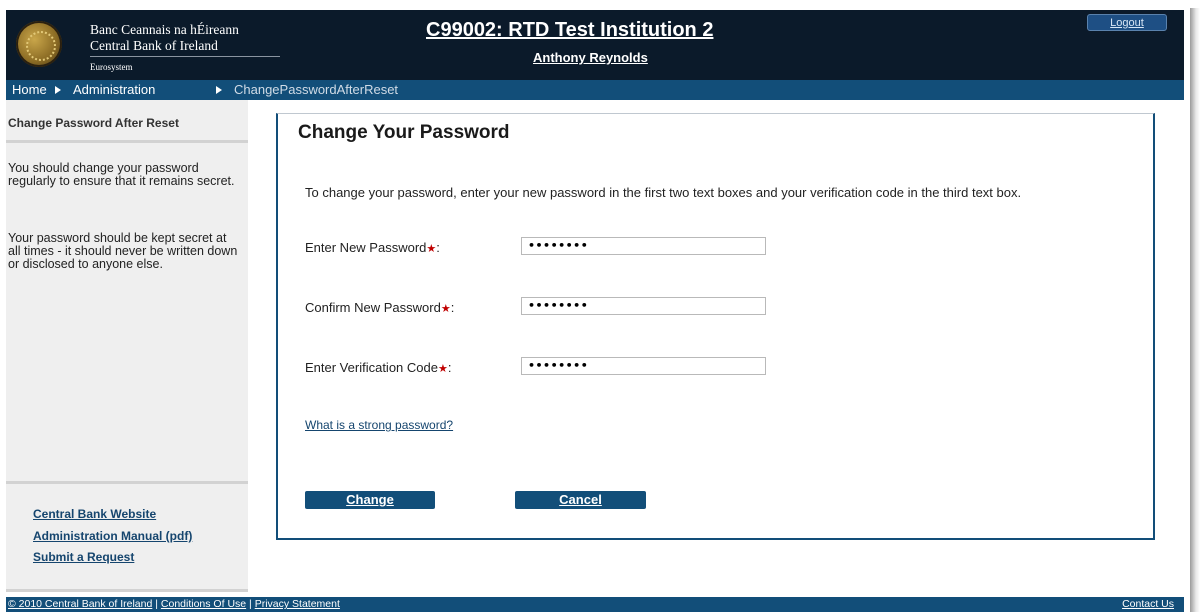 This screenshot has height=612, width=1203. Describe the element at coordinates (590, 57) in the screenshot. I see `user-name-link: Anthony Reynolds` at that location.